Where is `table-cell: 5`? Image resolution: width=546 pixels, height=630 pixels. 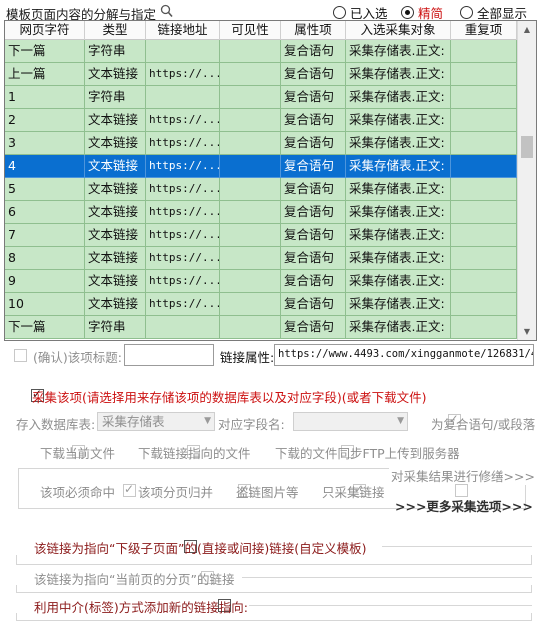
table-cell: 5 is located at coordinates (45, 189).